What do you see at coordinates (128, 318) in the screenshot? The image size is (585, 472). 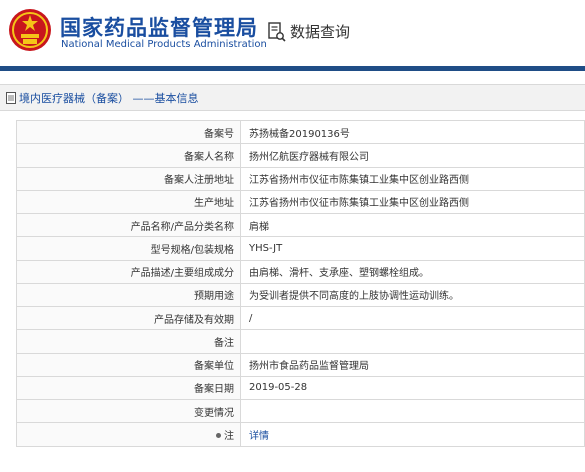 I see `row-label: 产品存储及有效期` at bounding box center [128, 318].